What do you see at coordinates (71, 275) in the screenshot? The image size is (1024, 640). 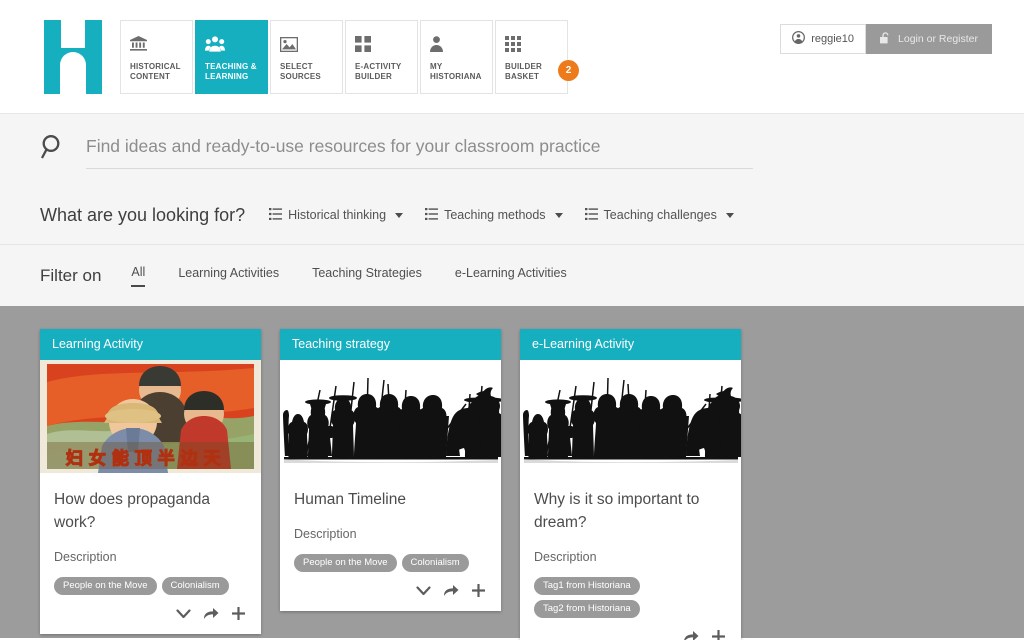 I see `filter-title: Filter on` at bounding box center [71, 275].